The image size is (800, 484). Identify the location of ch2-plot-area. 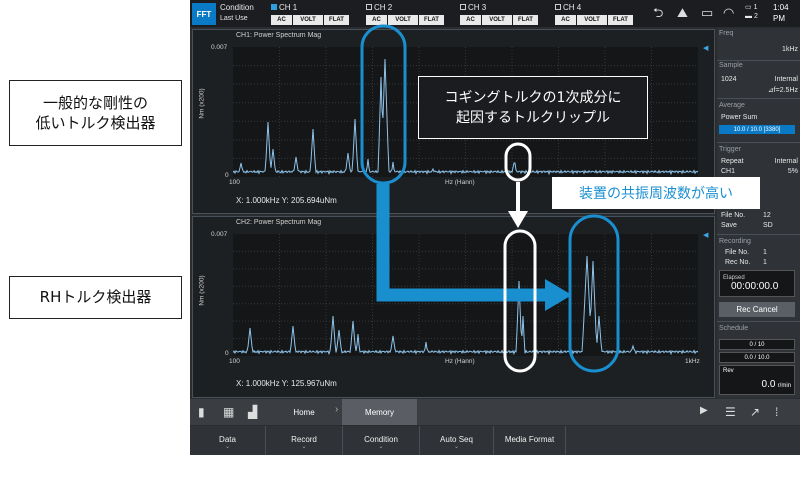
(465, 295).